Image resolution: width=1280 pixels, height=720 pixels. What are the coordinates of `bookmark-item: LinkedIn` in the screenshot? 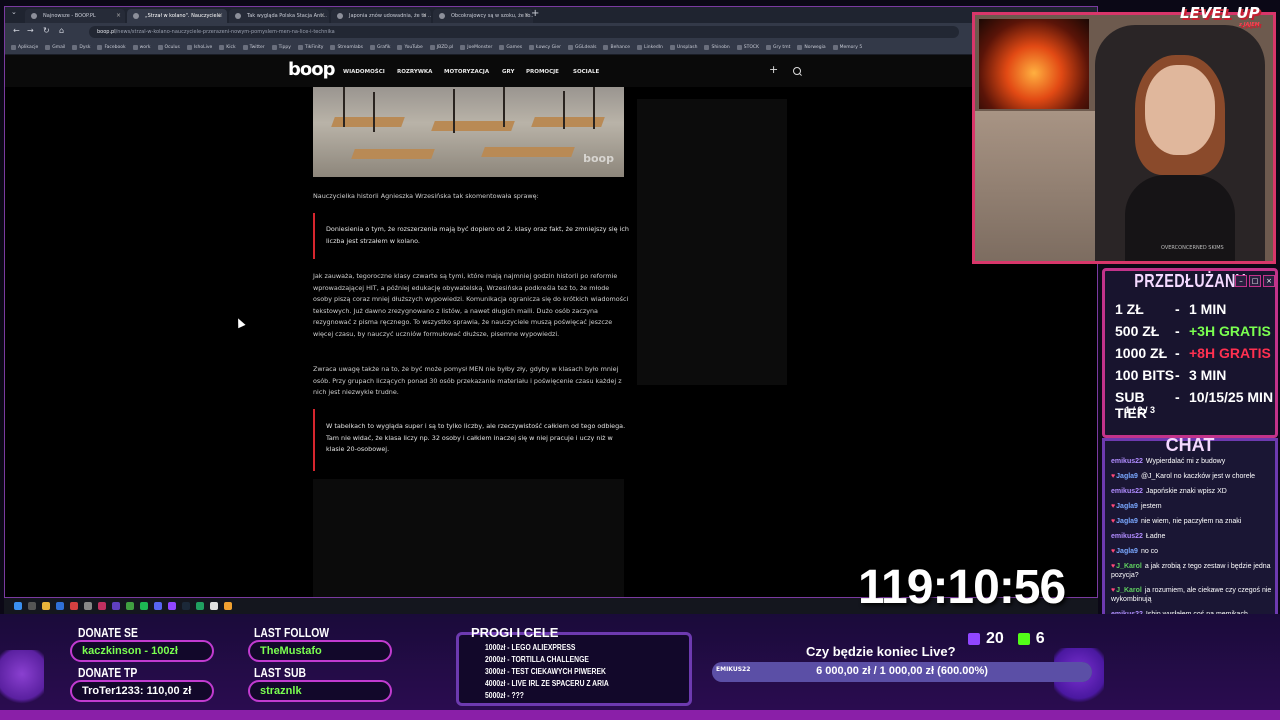 It's located at (650, 47).